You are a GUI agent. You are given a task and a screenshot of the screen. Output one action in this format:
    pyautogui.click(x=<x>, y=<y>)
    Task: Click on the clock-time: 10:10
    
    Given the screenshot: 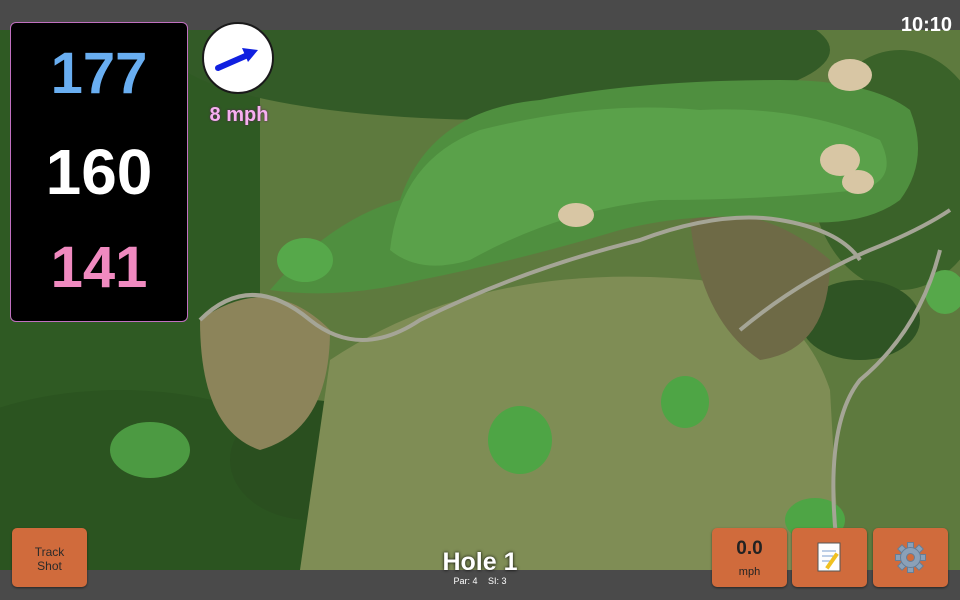 What is the action you would take?
    pyautogui.click(x=926, y=25)
    